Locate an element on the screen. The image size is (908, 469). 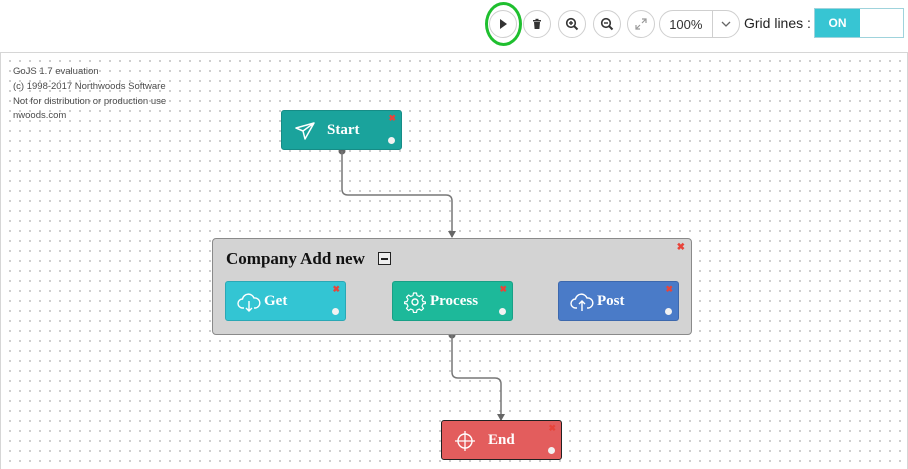
collapse-icon is located at coordinates (384, 258).